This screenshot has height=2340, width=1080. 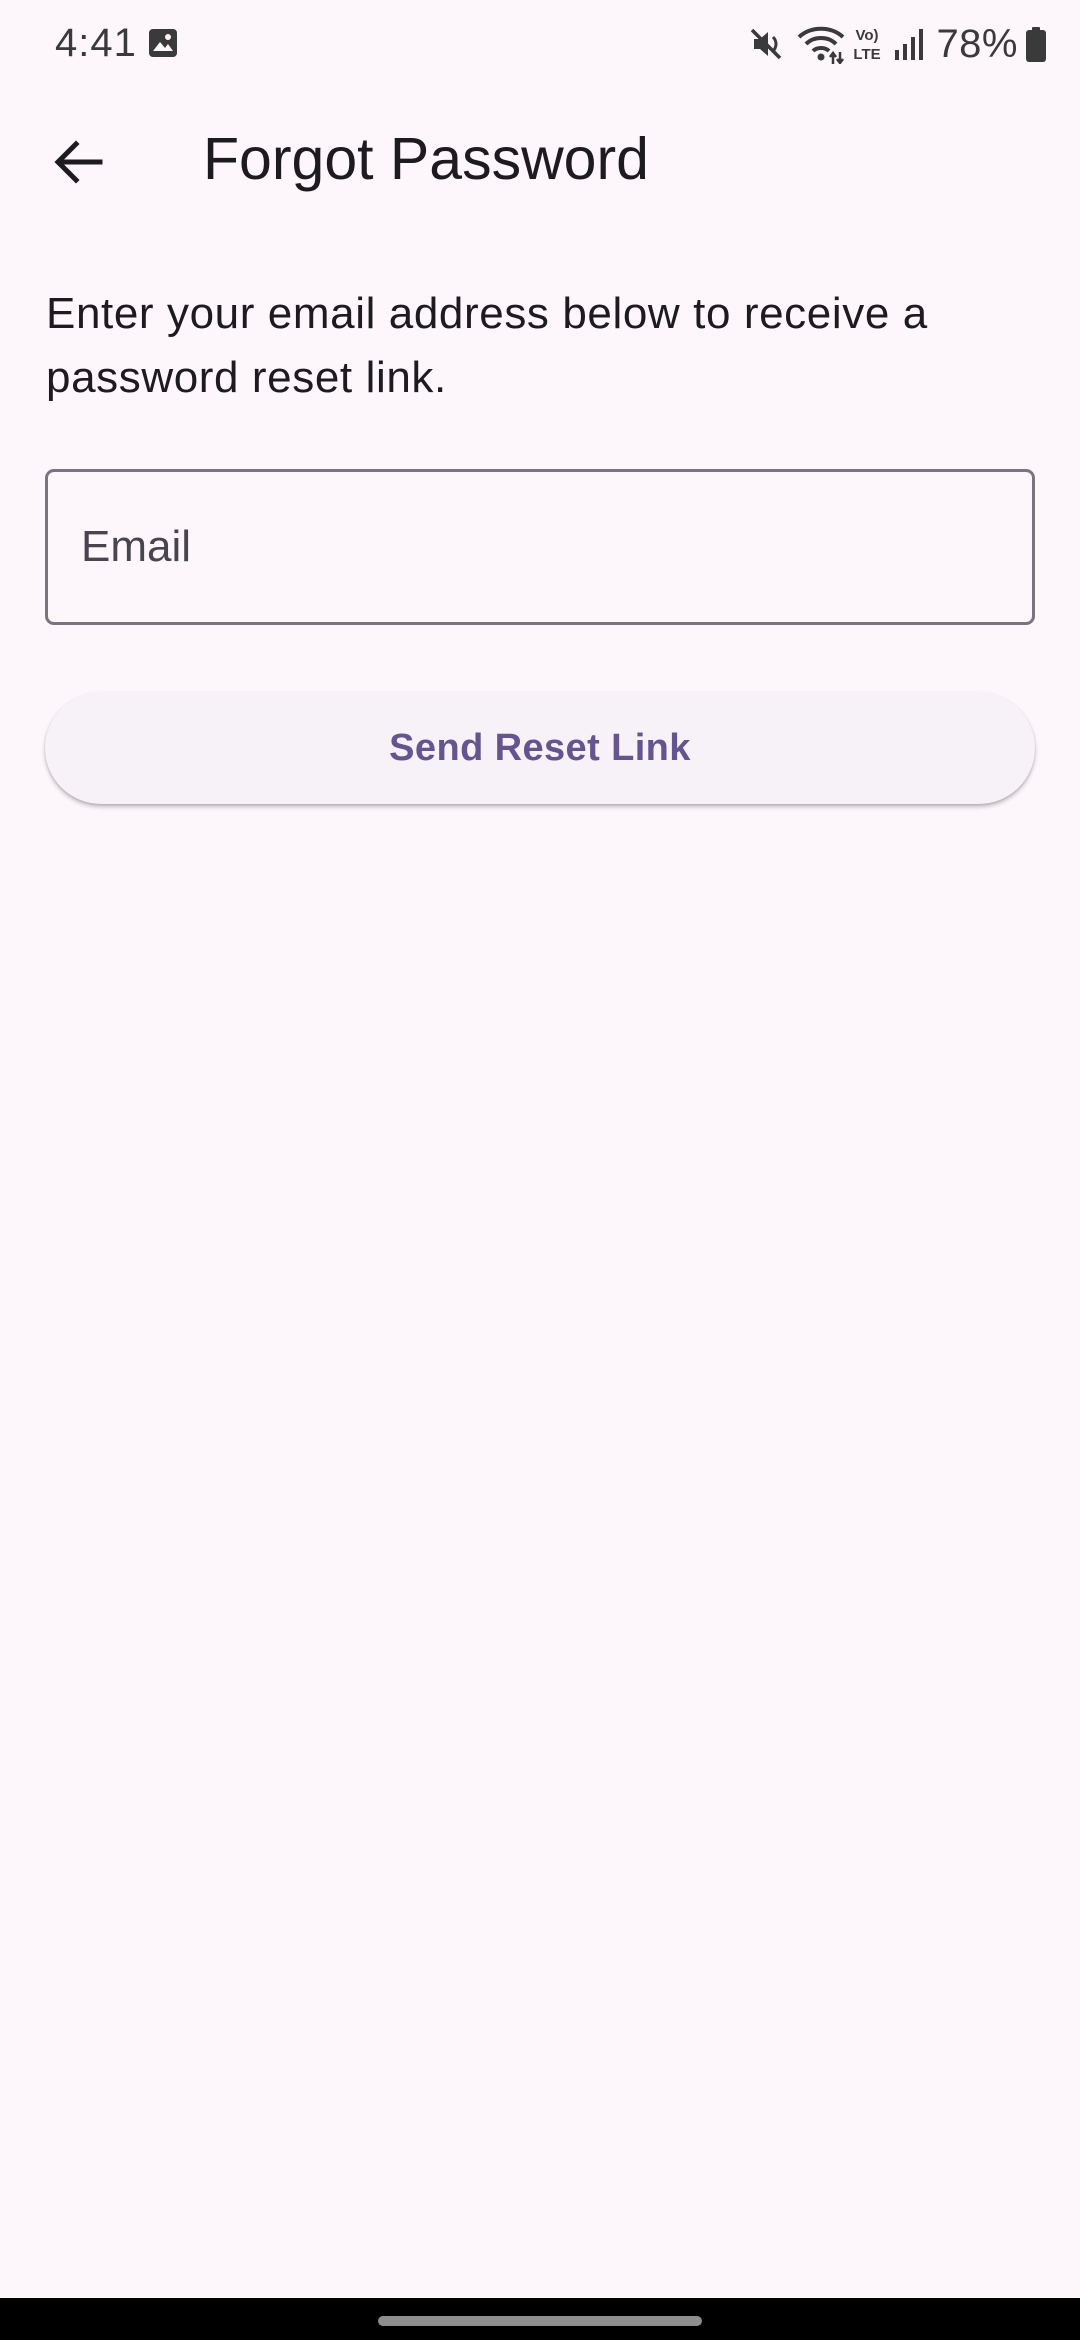 I want to click on email-input, so click(x=540, y=547).